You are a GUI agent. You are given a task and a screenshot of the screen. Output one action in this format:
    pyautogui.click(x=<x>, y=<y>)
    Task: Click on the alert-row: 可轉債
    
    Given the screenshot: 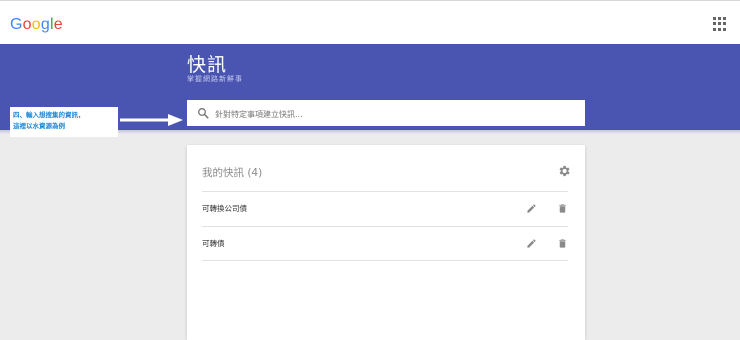 What is the action you would take?
    pyautogui.click(x=385, y=243)
    